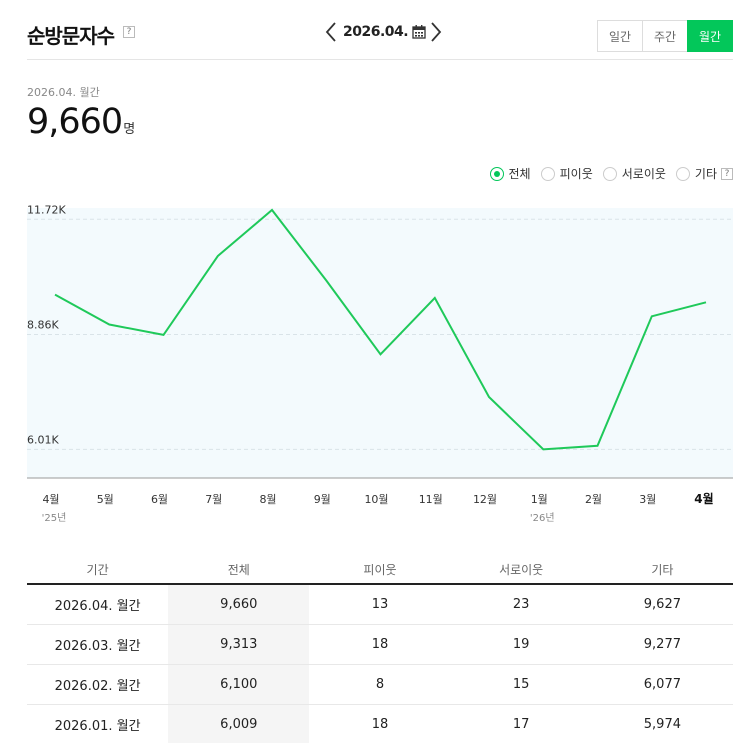 Image resolution: width=752 pixels, height=743 pixels. Describe the element at coordinates (239, 684) in the screenshot. I see `cell-total: 6,100` at that location.